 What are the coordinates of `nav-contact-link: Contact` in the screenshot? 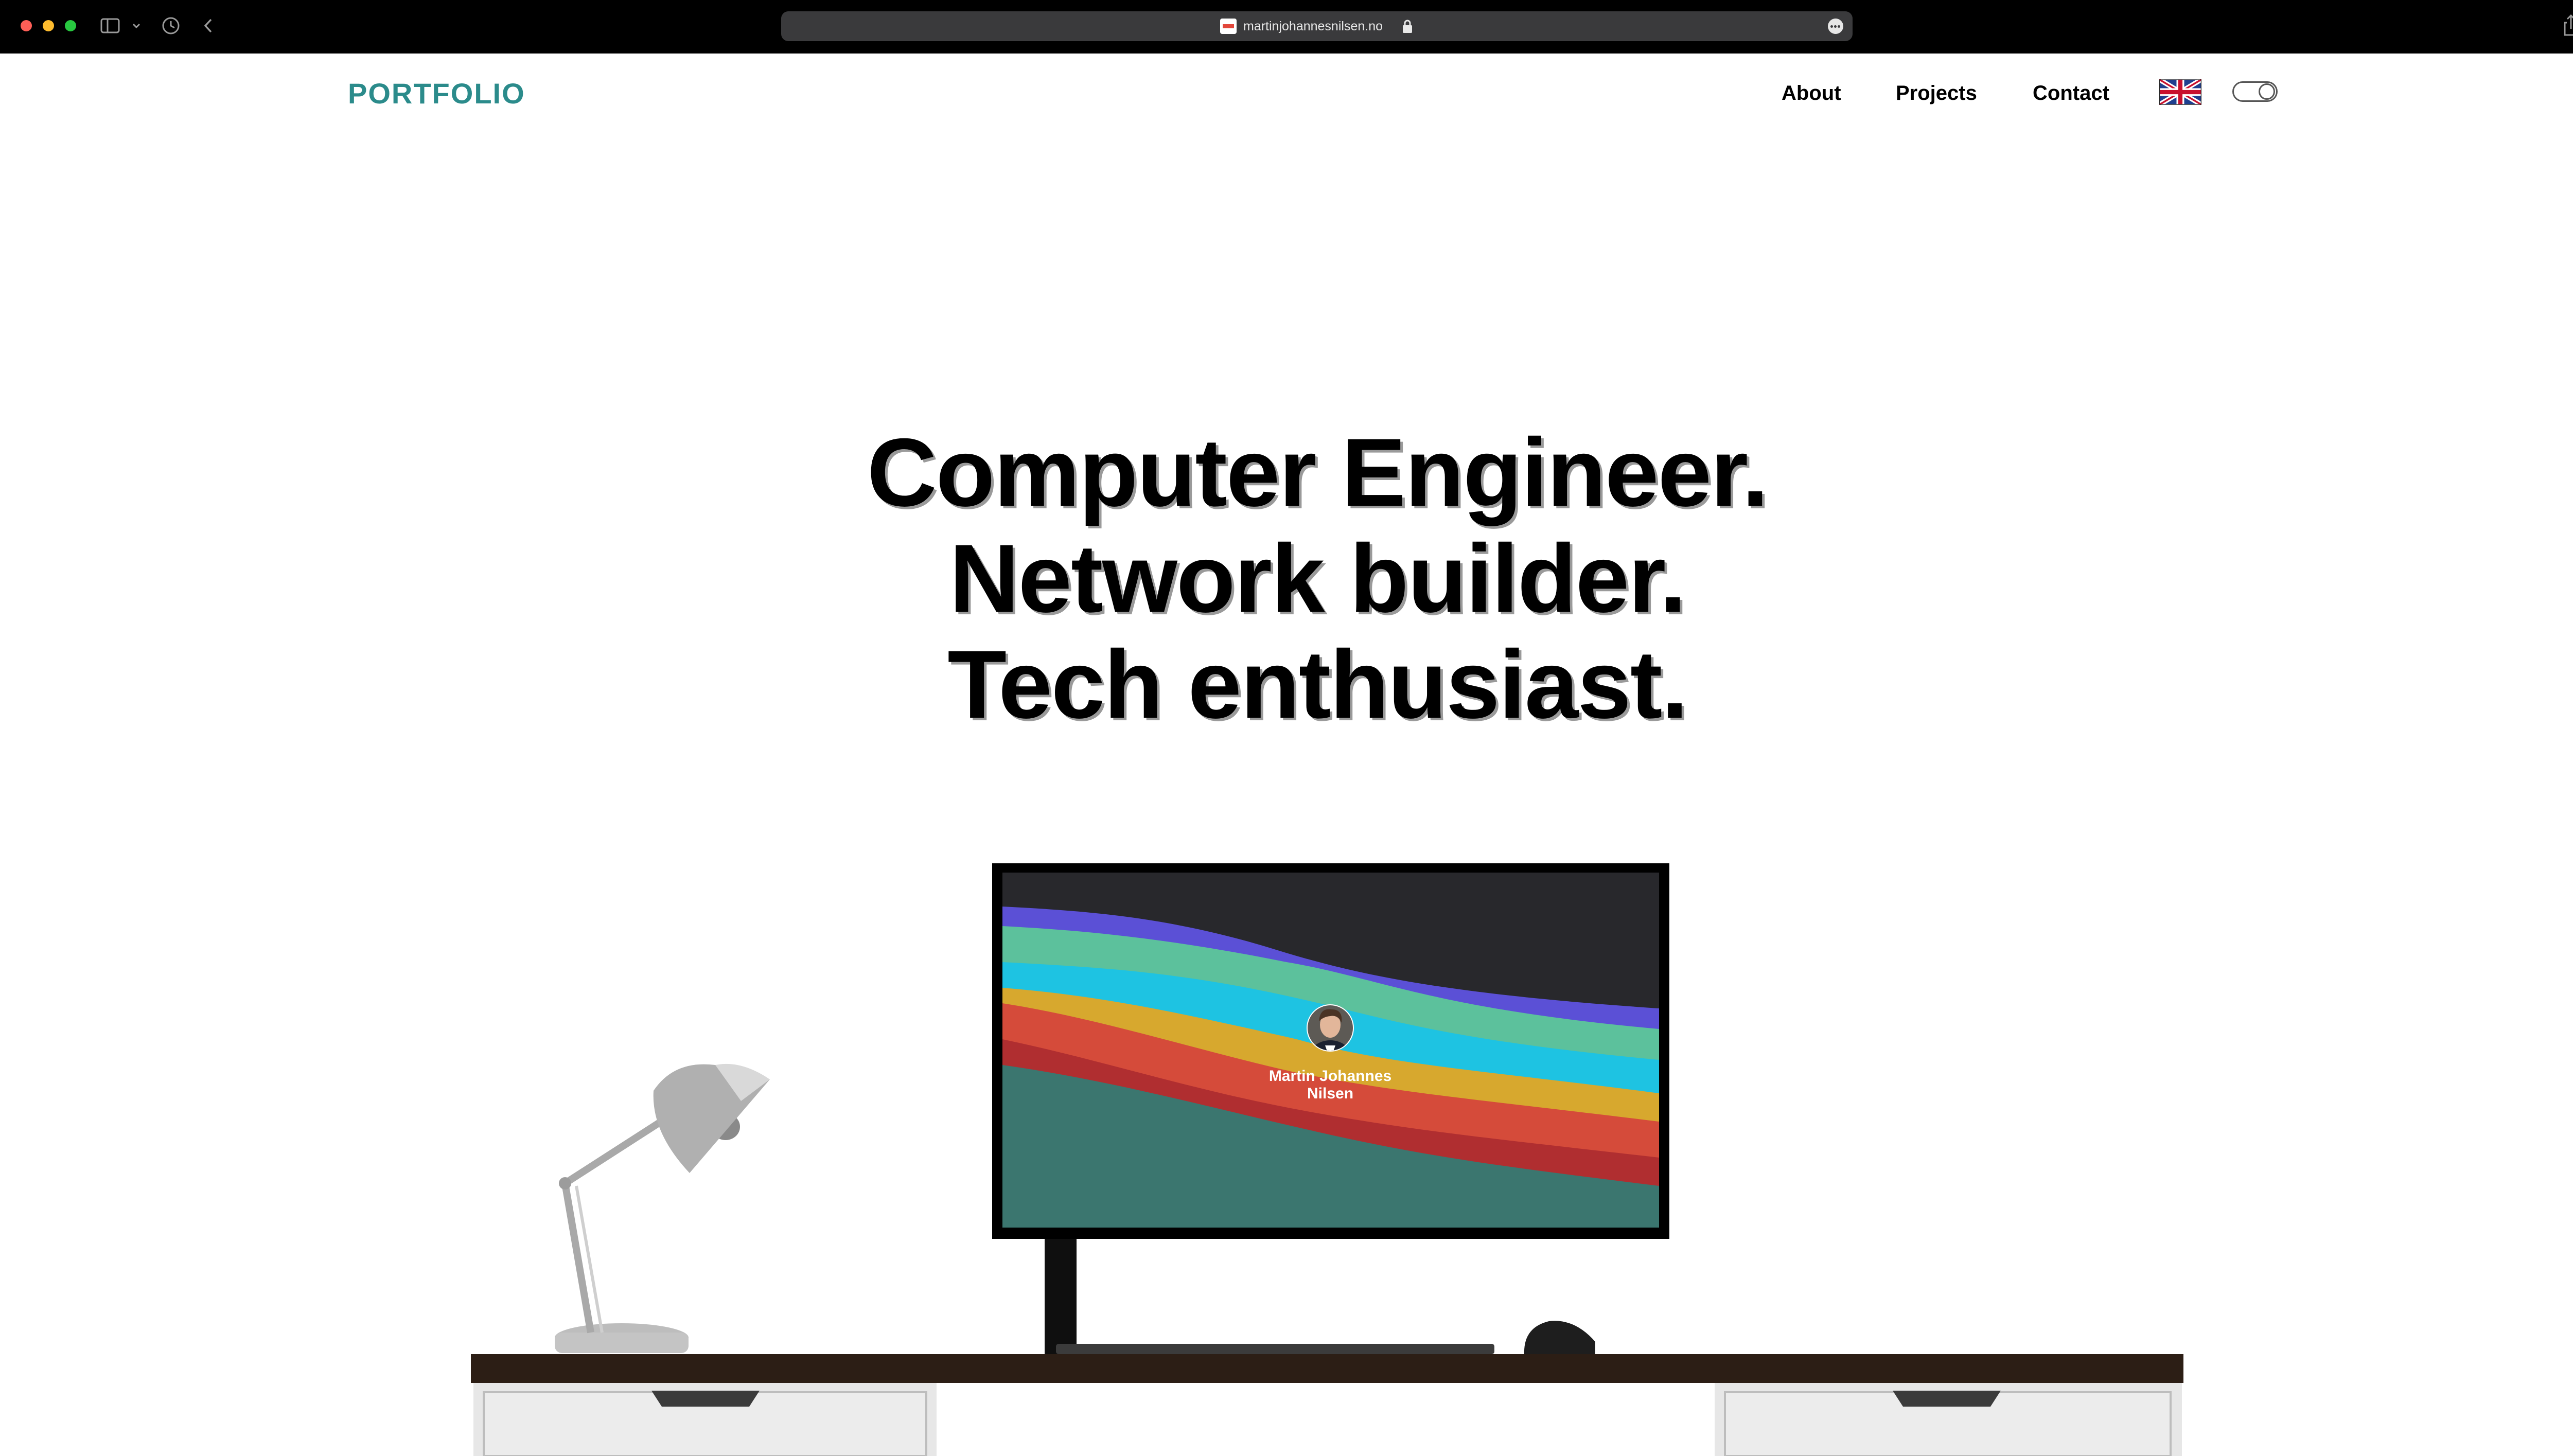 It's located at (2071, 93).